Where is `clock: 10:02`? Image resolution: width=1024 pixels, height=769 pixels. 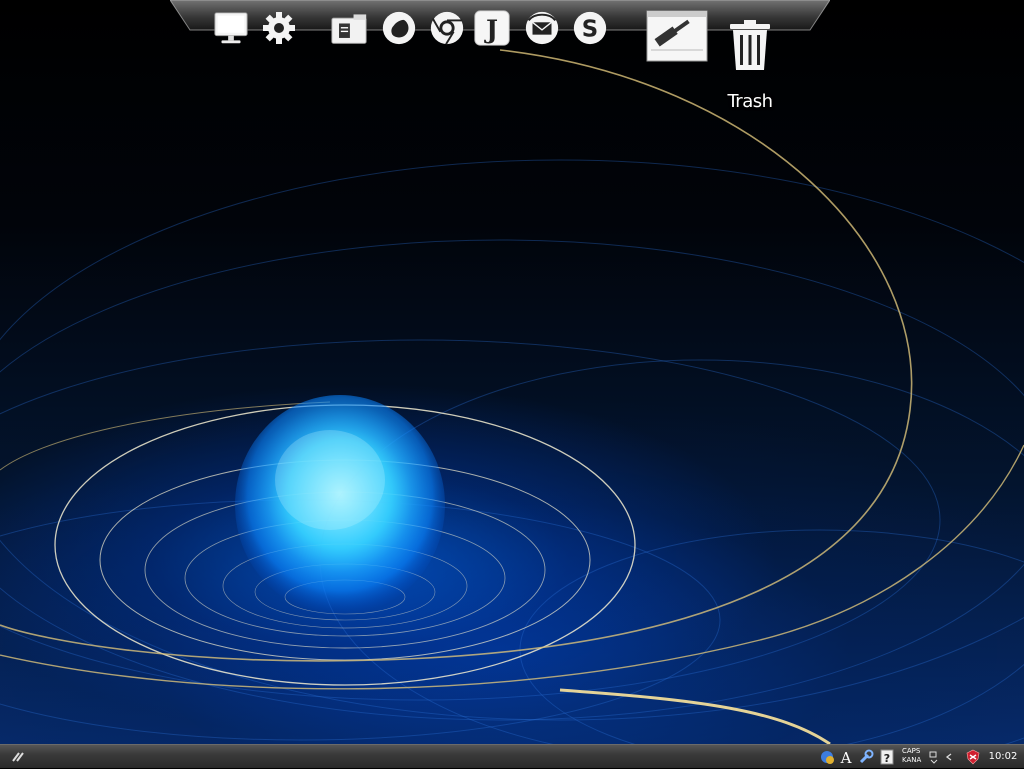 clock: 10:02 is located at coordinates (1003, 757).